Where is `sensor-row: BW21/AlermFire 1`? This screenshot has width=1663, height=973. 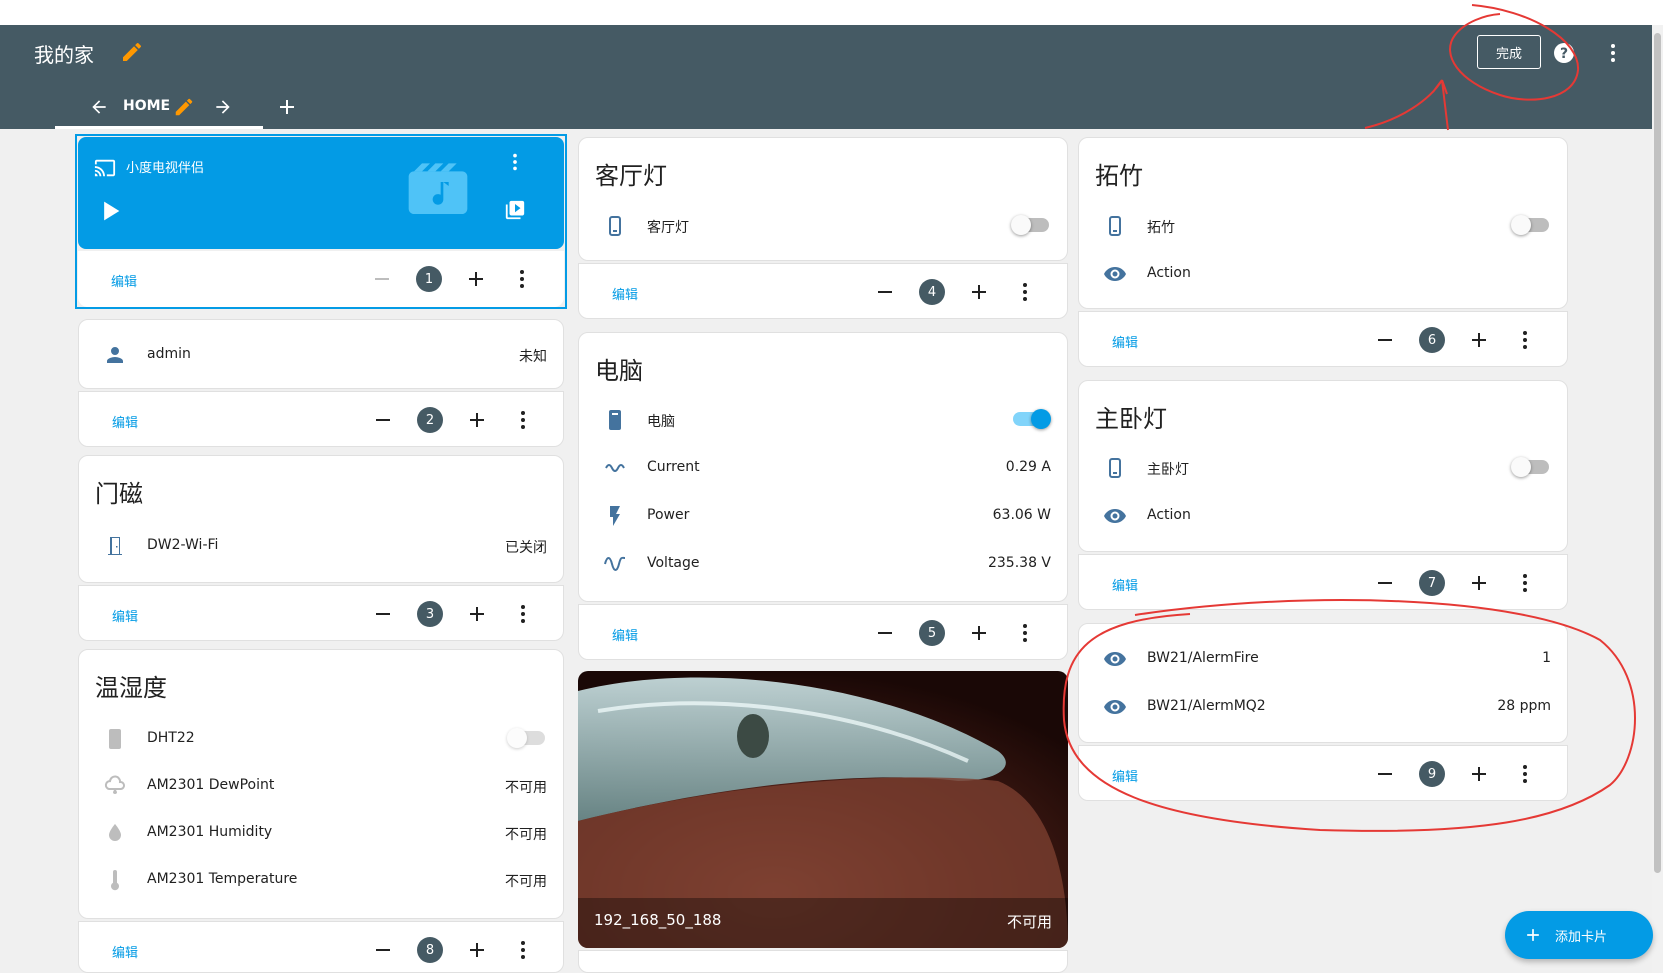
sensor-row: BW21/AlermFire 1 is located at coordinates (1323, 659).